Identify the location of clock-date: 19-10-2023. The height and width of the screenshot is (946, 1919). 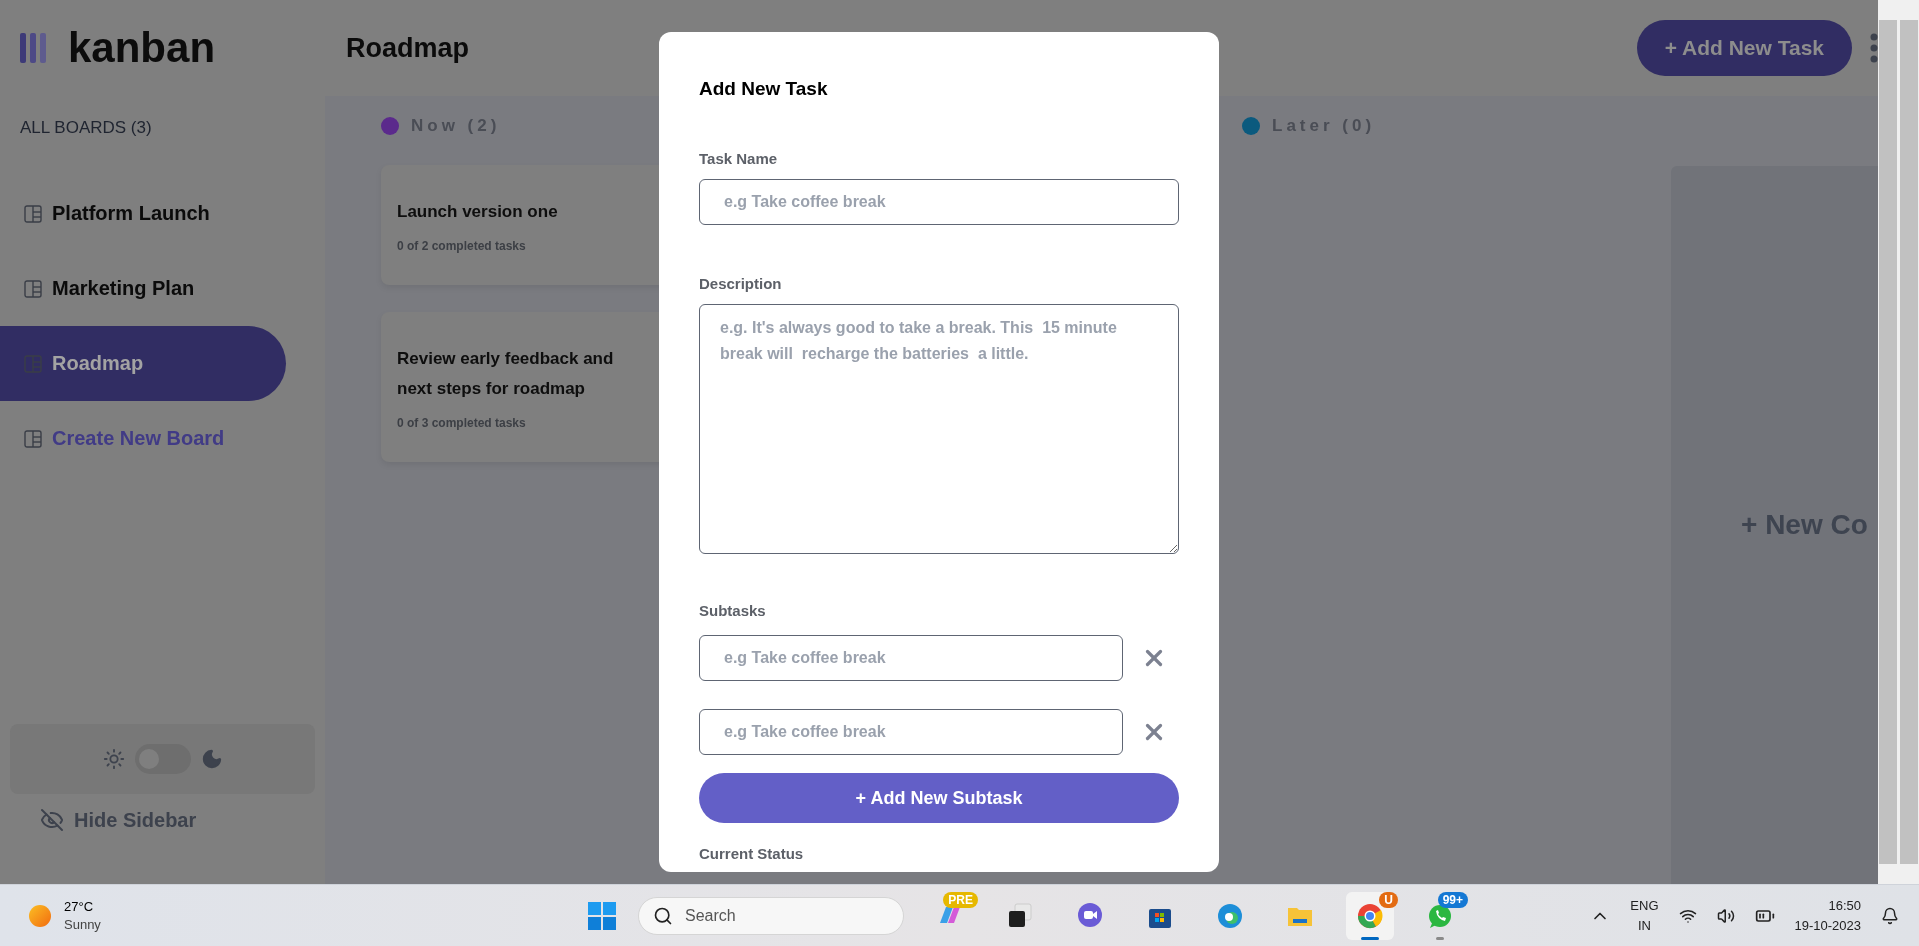
(1827, 925).